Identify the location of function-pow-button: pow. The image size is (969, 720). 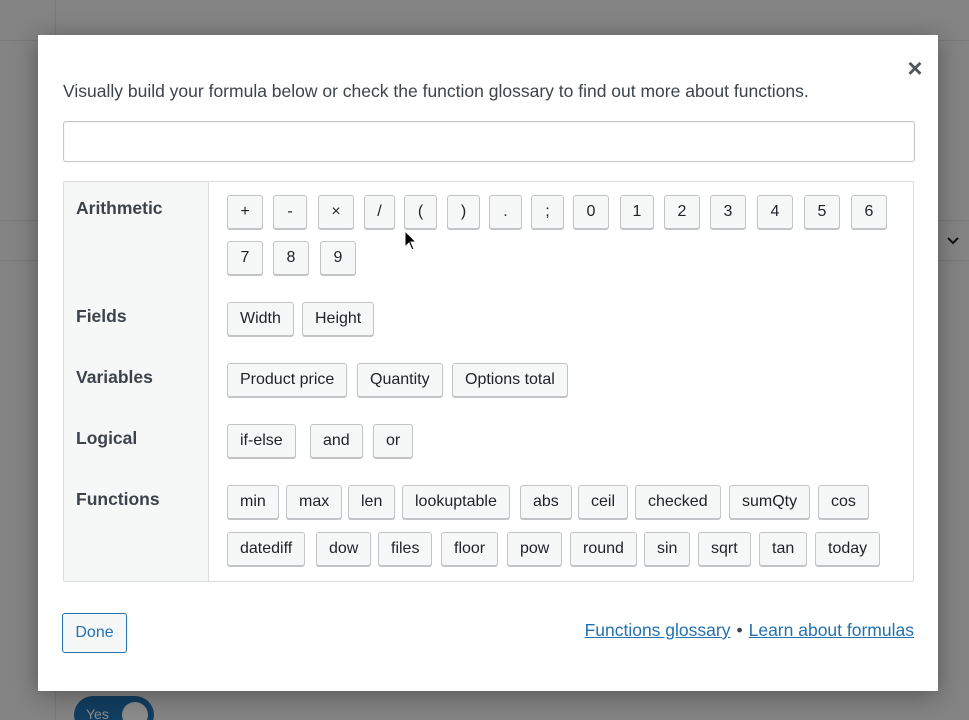
(535, 549).